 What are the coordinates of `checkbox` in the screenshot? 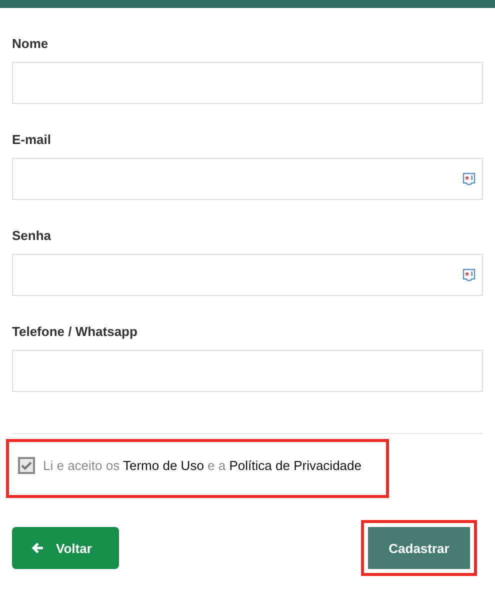 It's located at (26, 465).